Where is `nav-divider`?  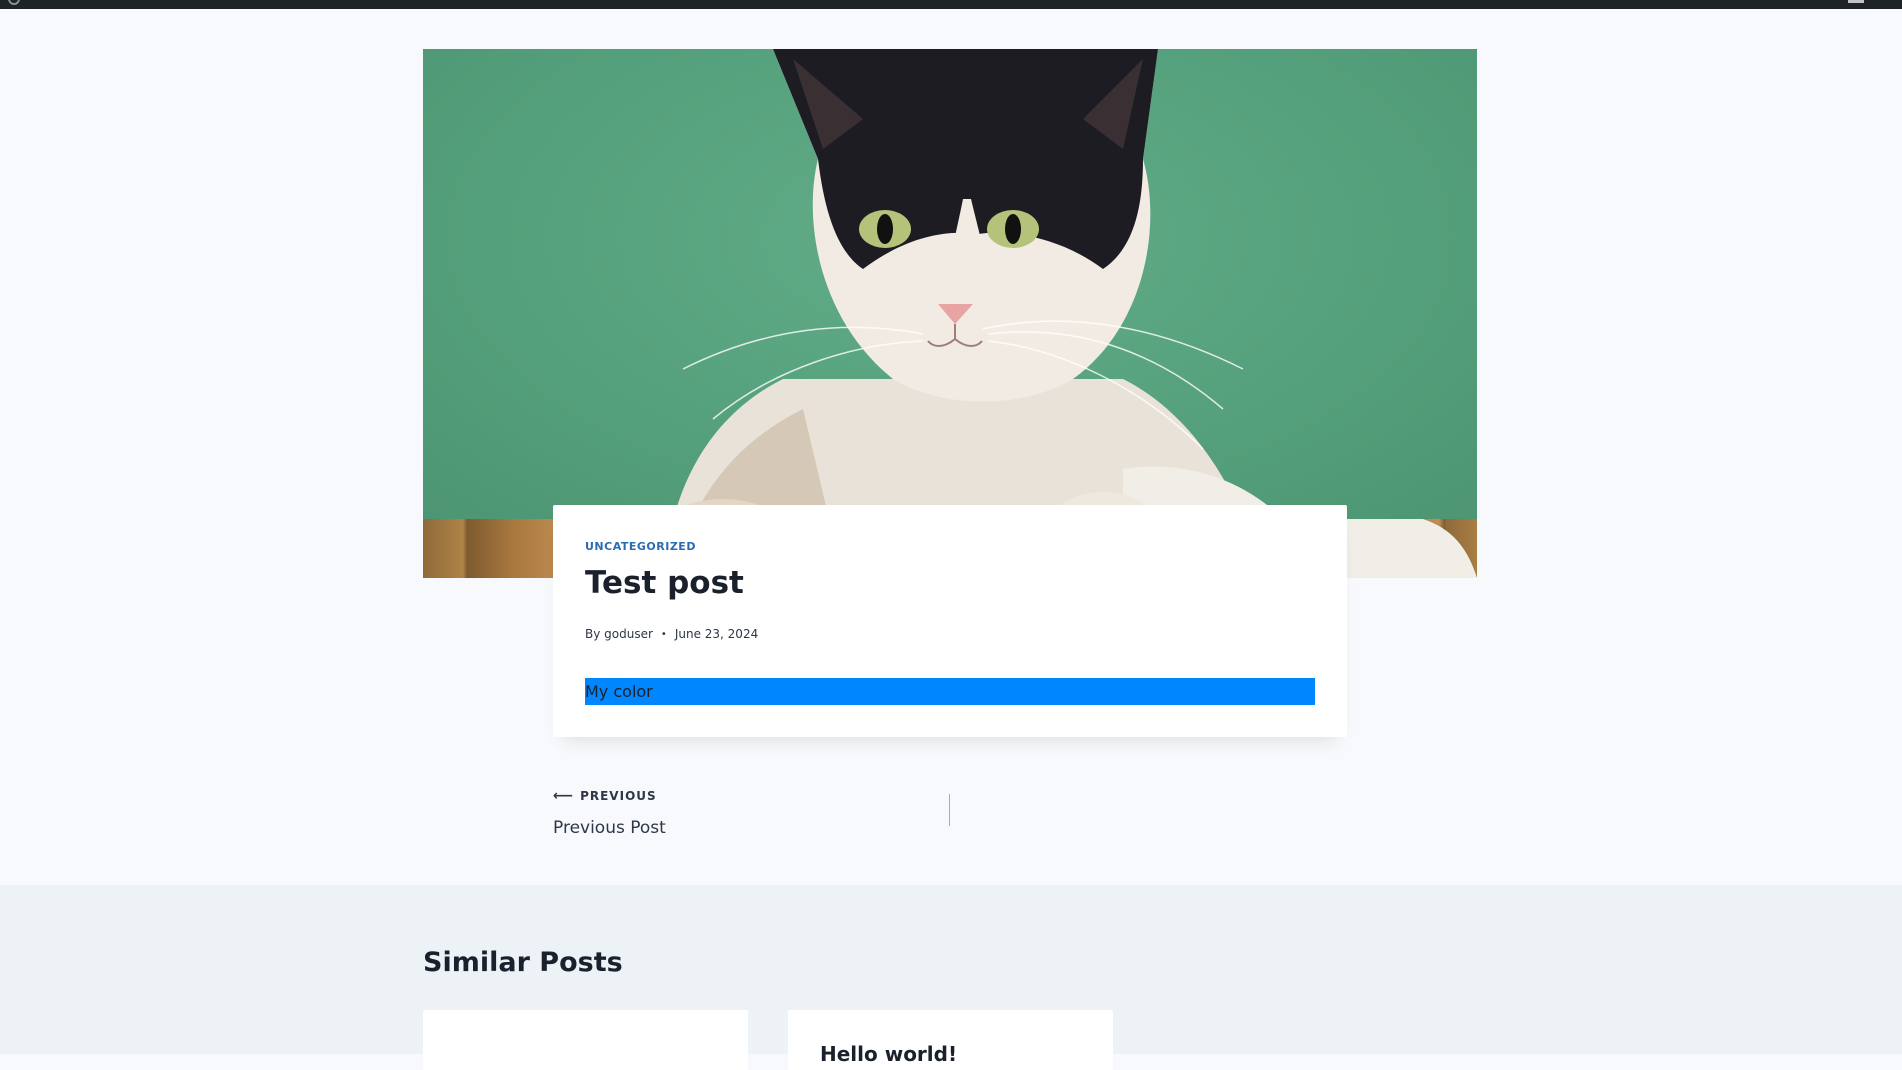 nav-divider is located at coordinates (949, 810).